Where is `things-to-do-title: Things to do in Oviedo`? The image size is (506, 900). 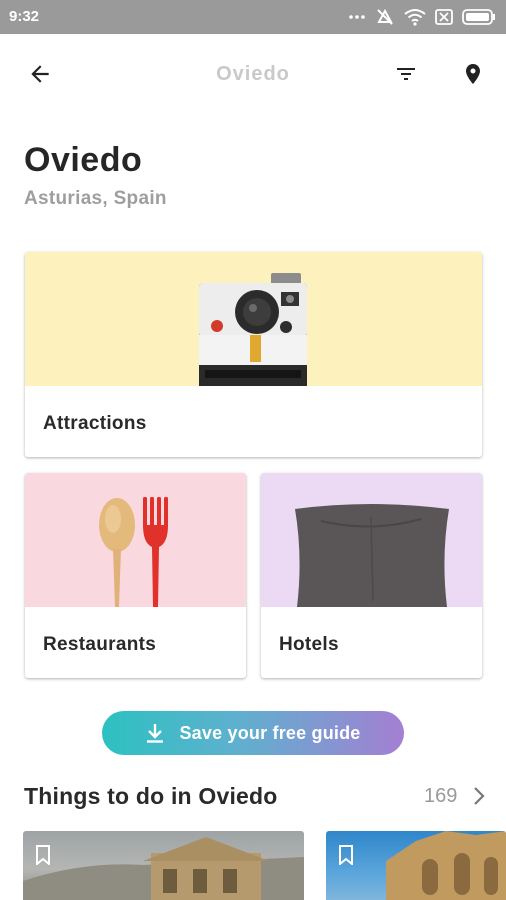 things-to-do-title: Things to do in Oviedo is located at coordinates (151, 796).